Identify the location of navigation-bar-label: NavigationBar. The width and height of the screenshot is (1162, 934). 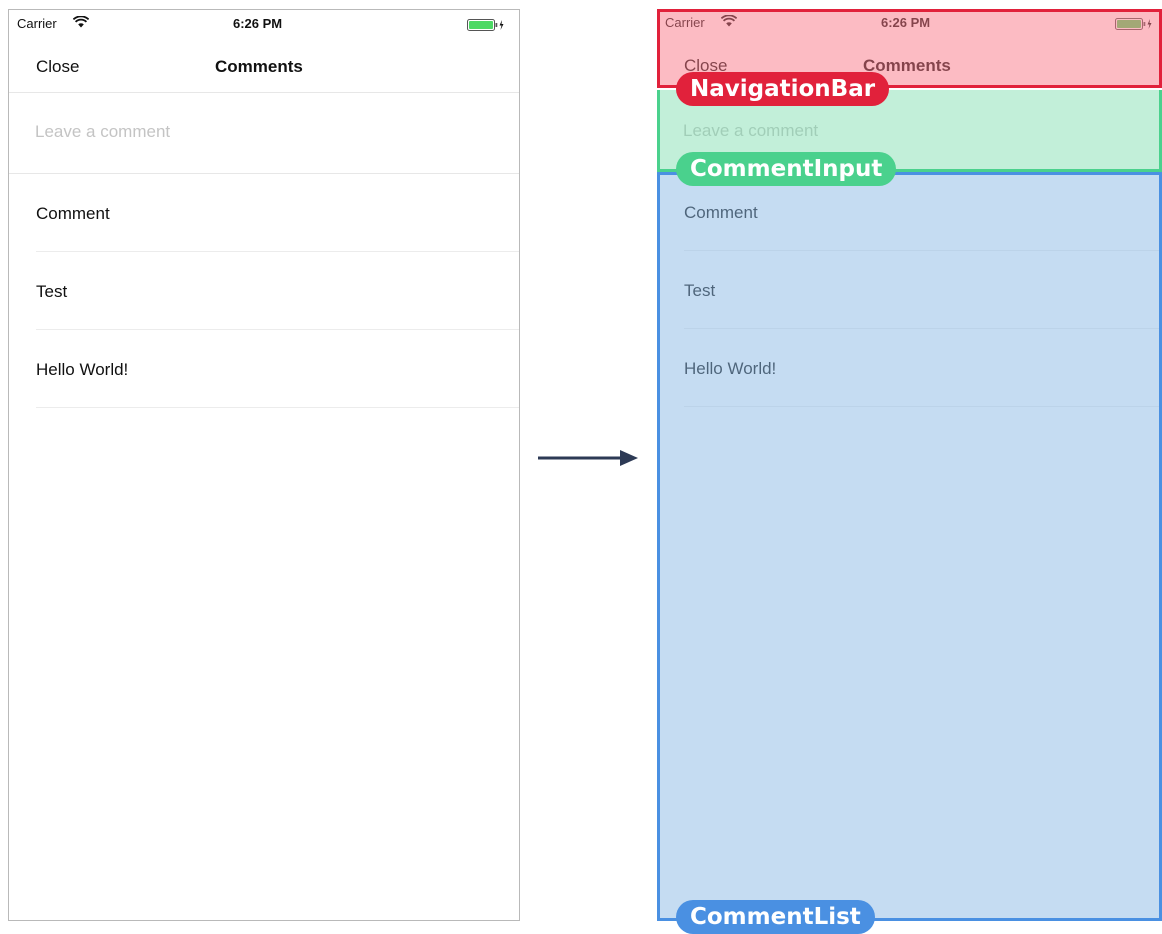
(783, 89).